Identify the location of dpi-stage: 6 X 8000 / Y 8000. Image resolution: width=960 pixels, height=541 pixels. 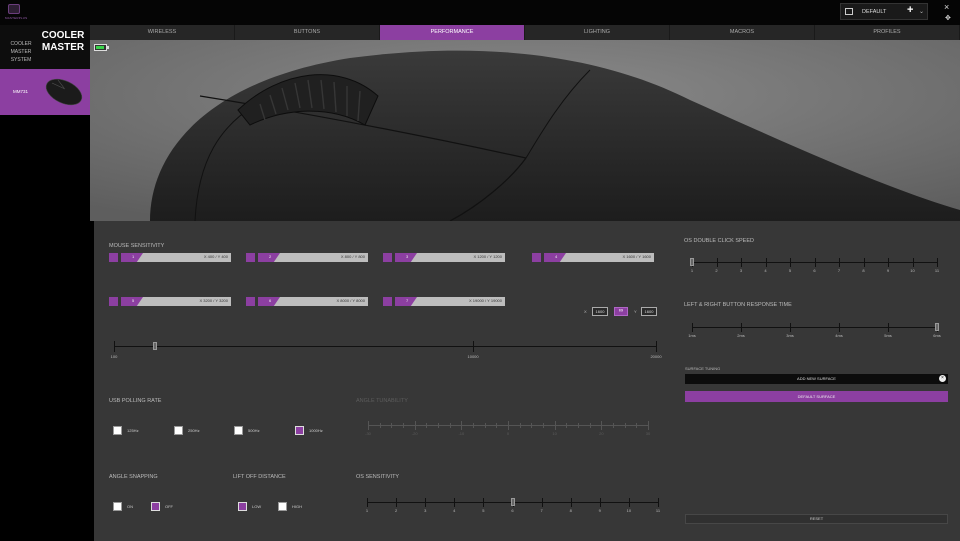
(313, 302).